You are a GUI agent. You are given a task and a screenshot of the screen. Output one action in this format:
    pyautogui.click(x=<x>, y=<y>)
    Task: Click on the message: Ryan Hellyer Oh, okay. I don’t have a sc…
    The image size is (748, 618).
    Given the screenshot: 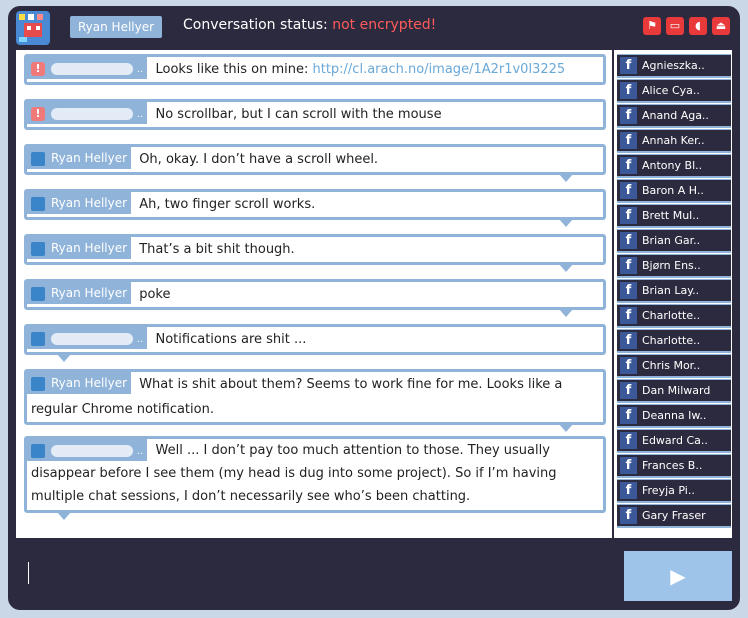 What is the action you would take?
    pyautogui.click(x=315, y=163)
    